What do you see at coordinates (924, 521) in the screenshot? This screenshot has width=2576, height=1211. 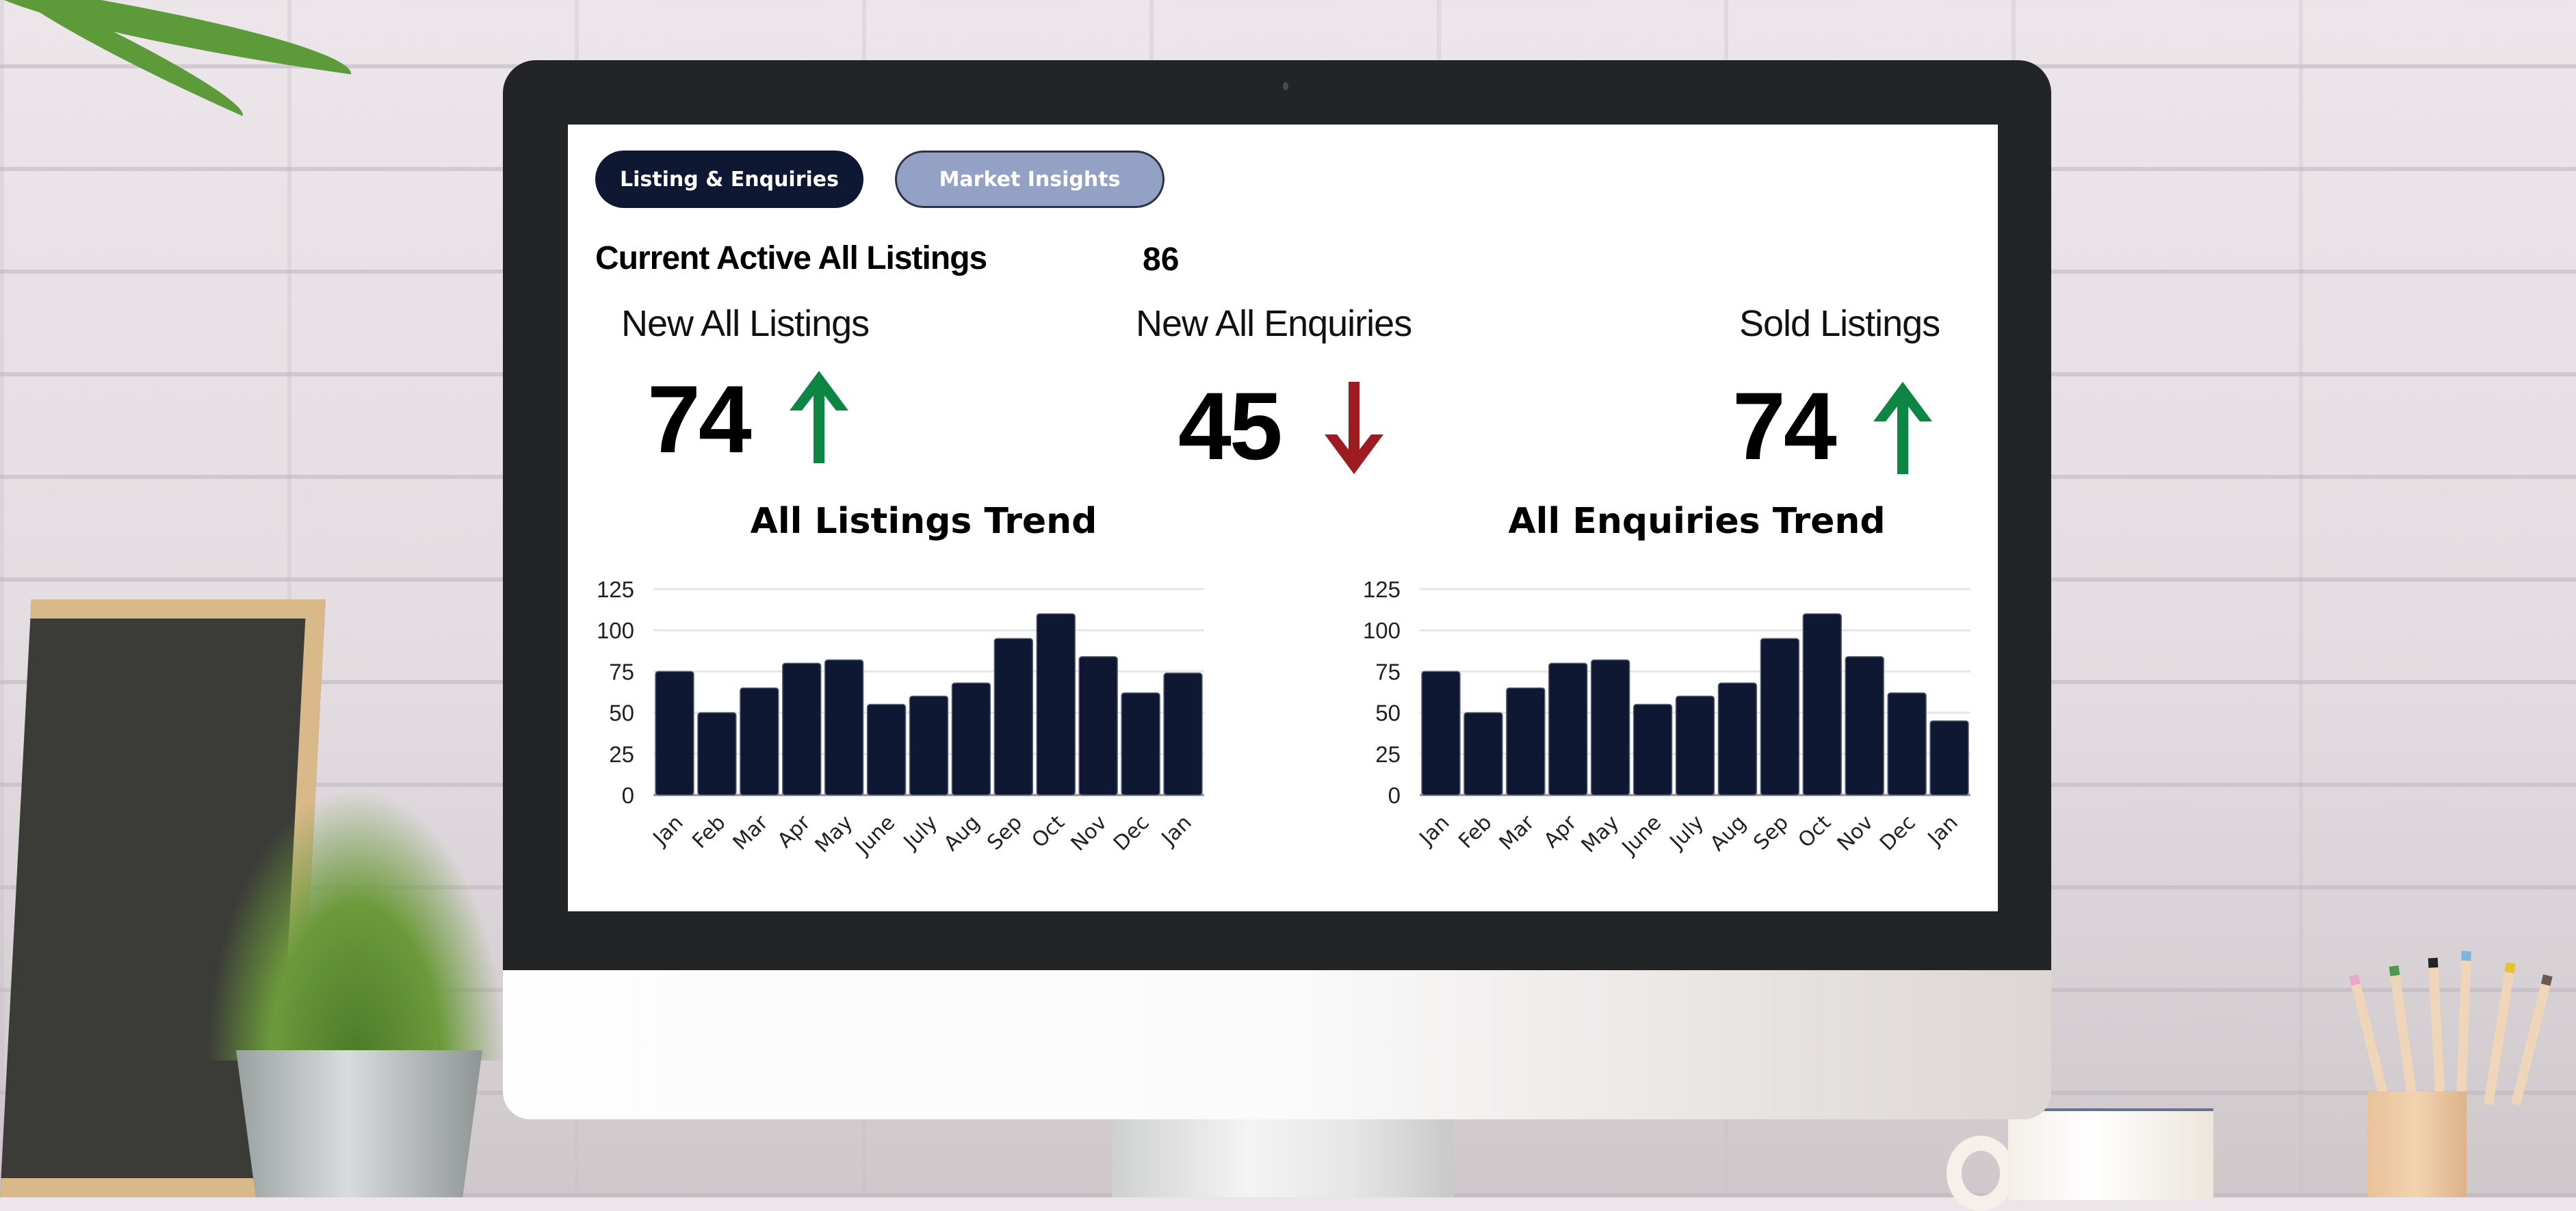 I see `listings-chart-title: All Listings Trend` at bounding box center [924, 521].